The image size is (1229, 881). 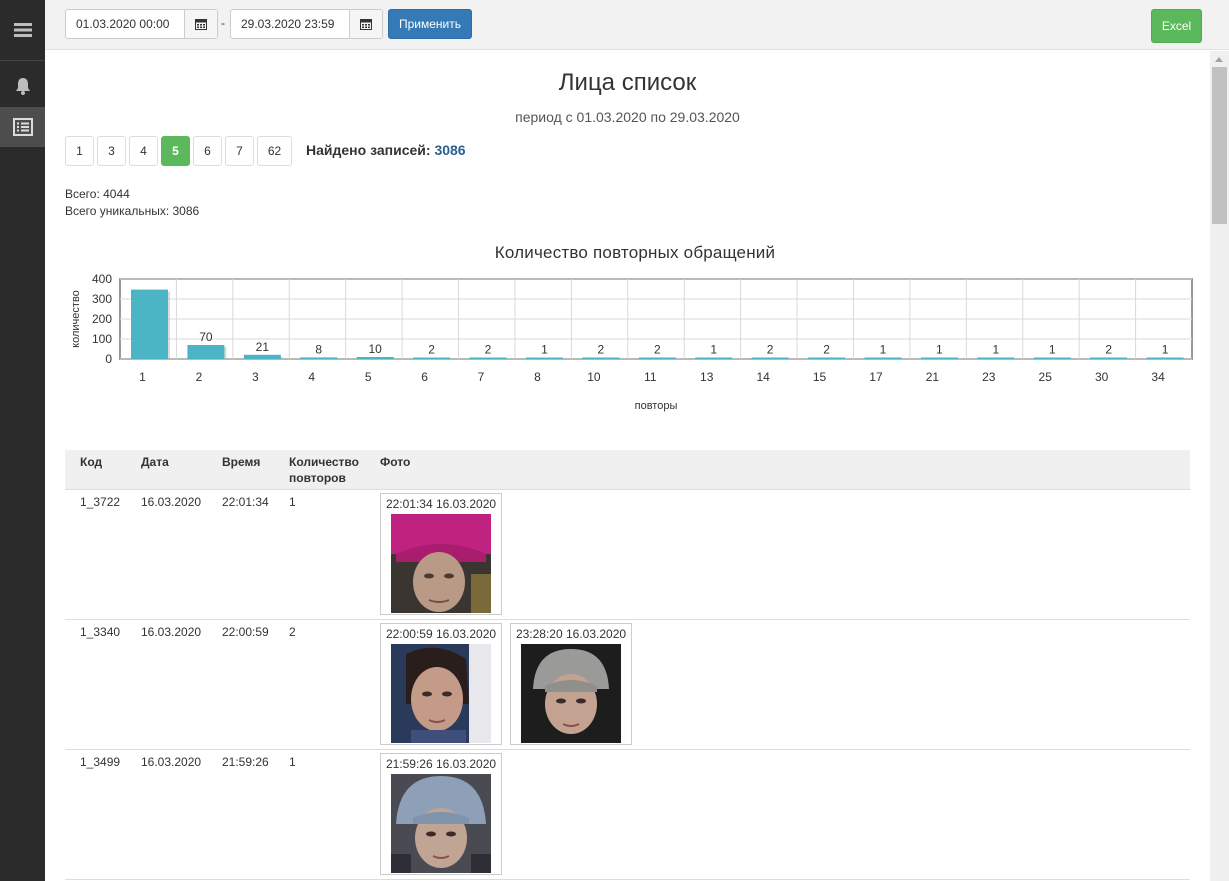 I want to click on date-to-calendar-button, so click(x=365, y=24).